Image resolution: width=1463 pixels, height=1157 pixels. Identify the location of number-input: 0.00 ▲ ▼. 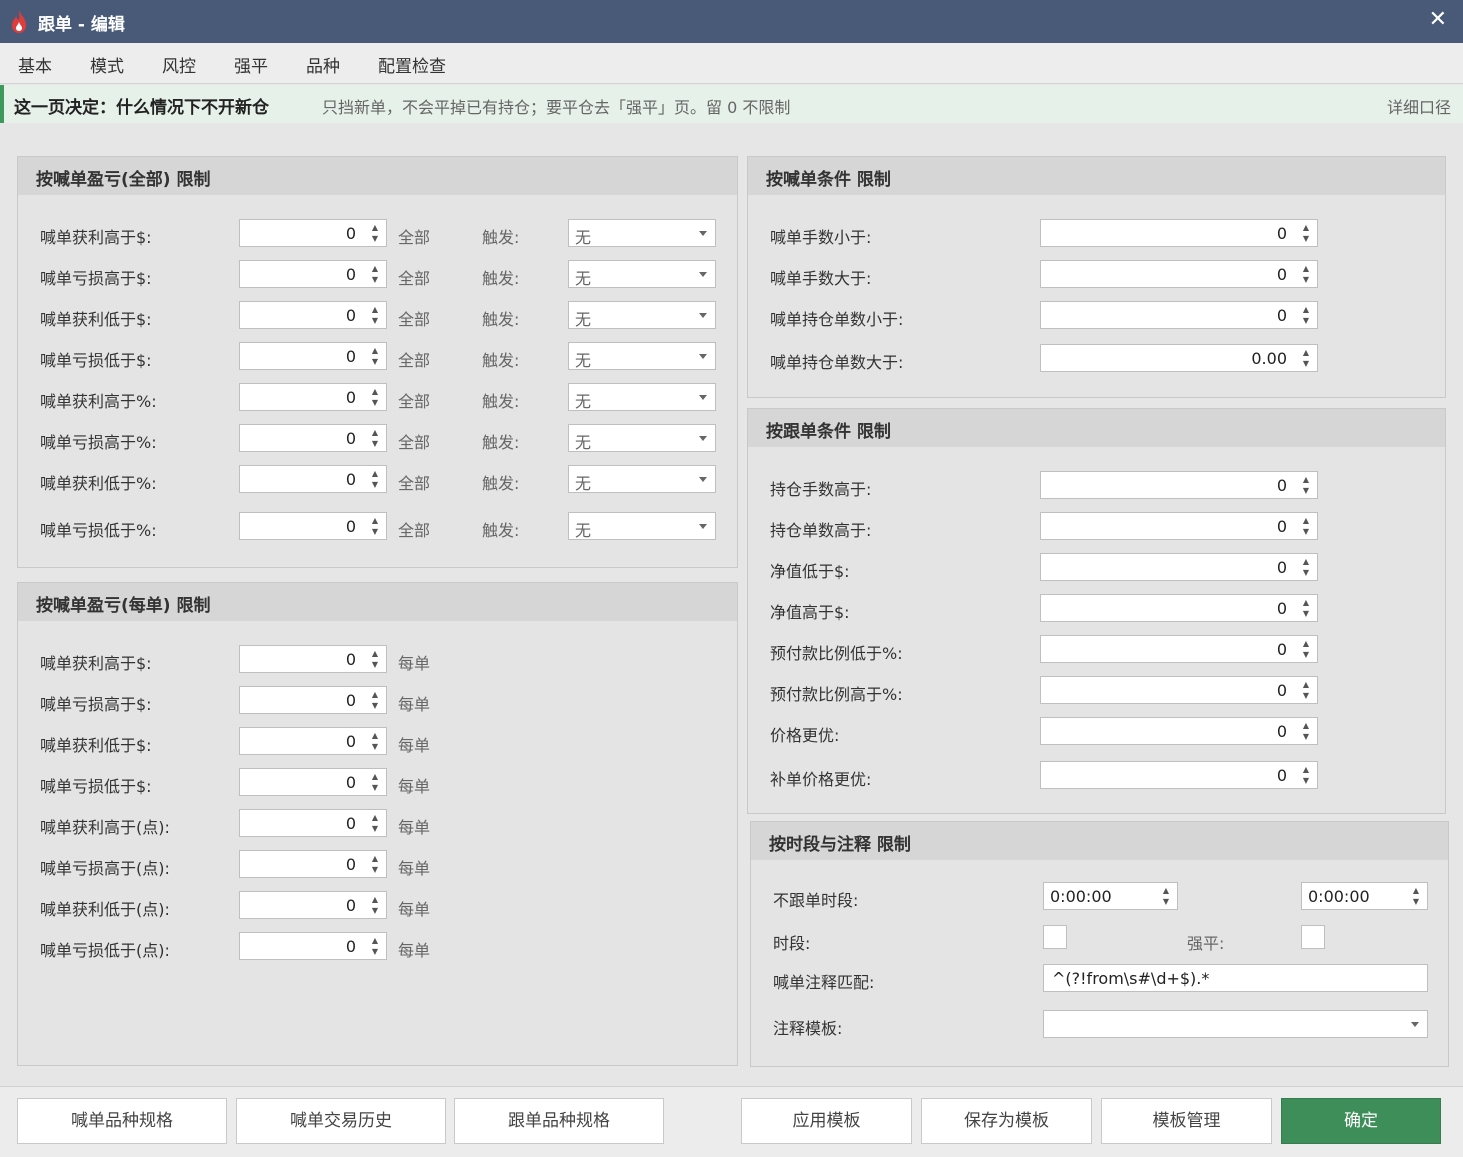
(1179, 358).